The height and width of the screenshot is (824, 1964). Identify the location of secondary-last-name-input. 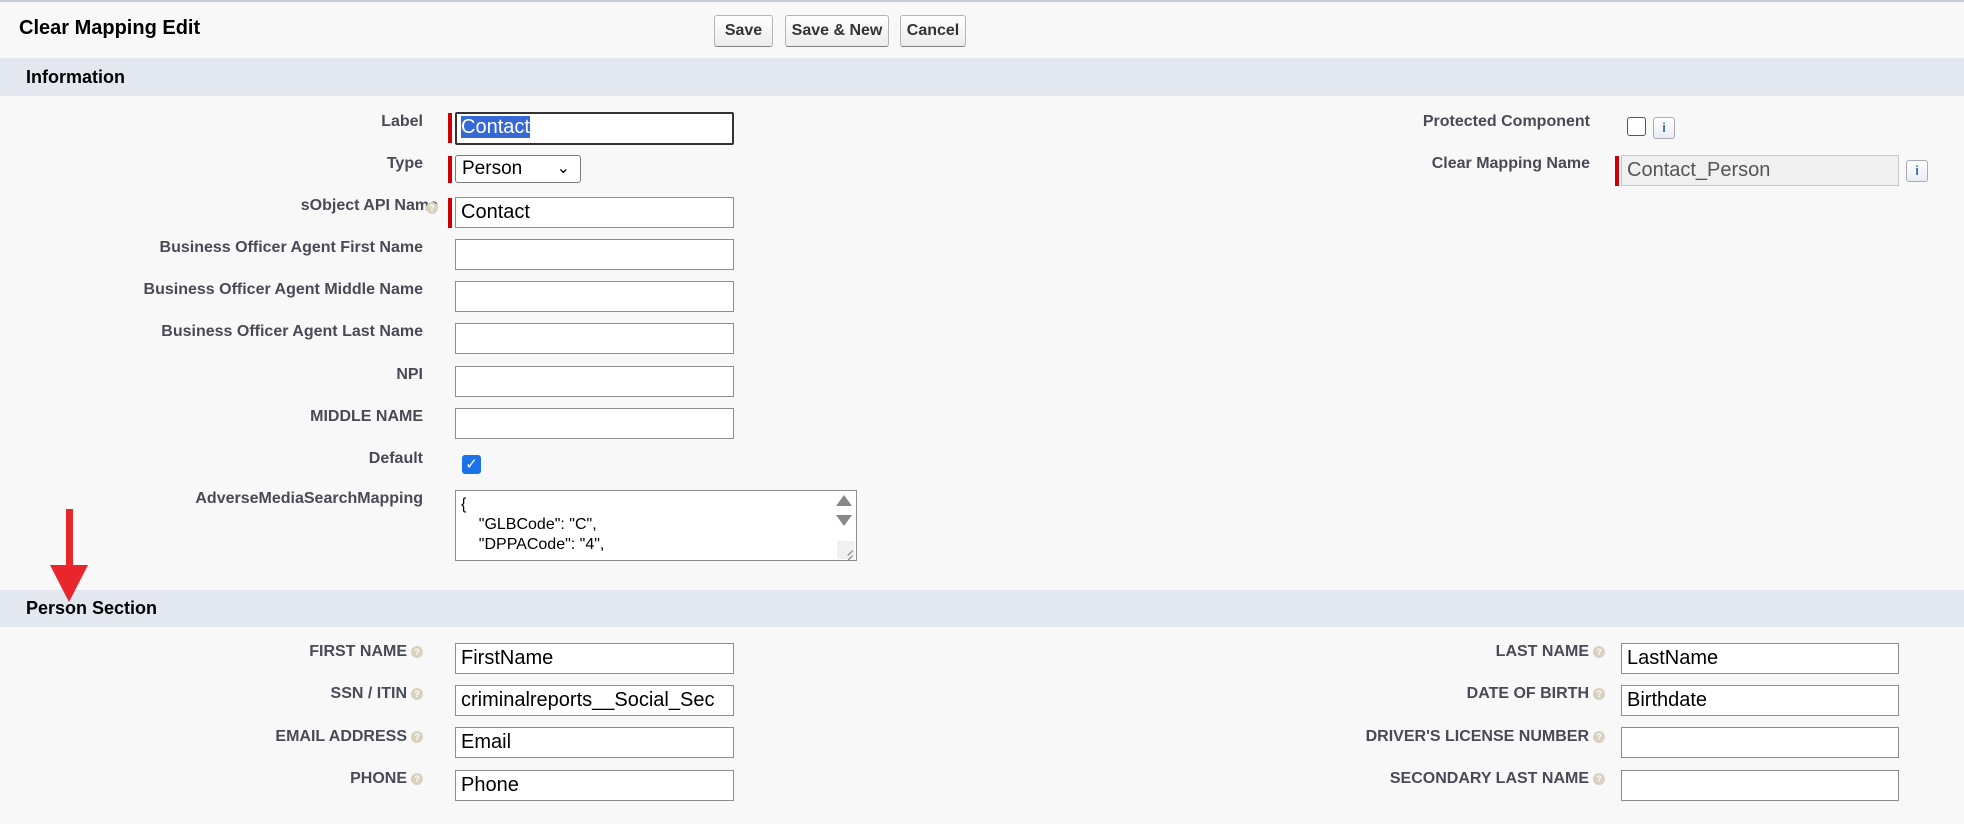
(1760, 785).